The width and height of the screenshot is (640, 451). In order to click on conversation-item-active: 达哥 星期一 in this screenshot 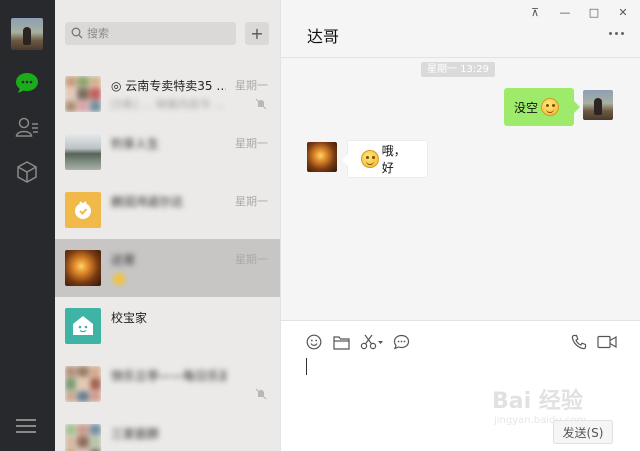, I will do `click(167, 268)`.